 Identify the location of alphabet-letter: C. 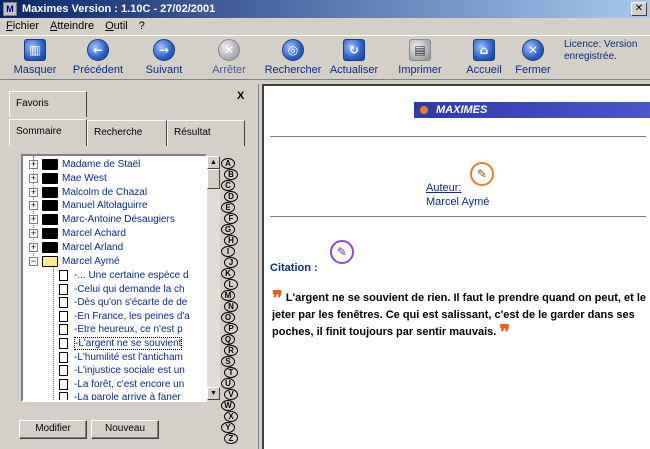
(228, 185).